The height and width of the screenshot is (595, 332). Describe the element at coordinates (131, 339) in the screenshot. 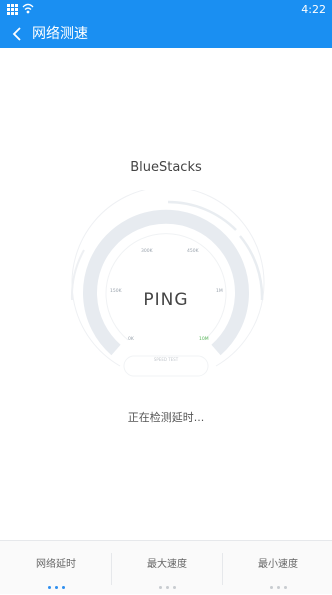

I see `gauge-label-0k: 0K` at that location.